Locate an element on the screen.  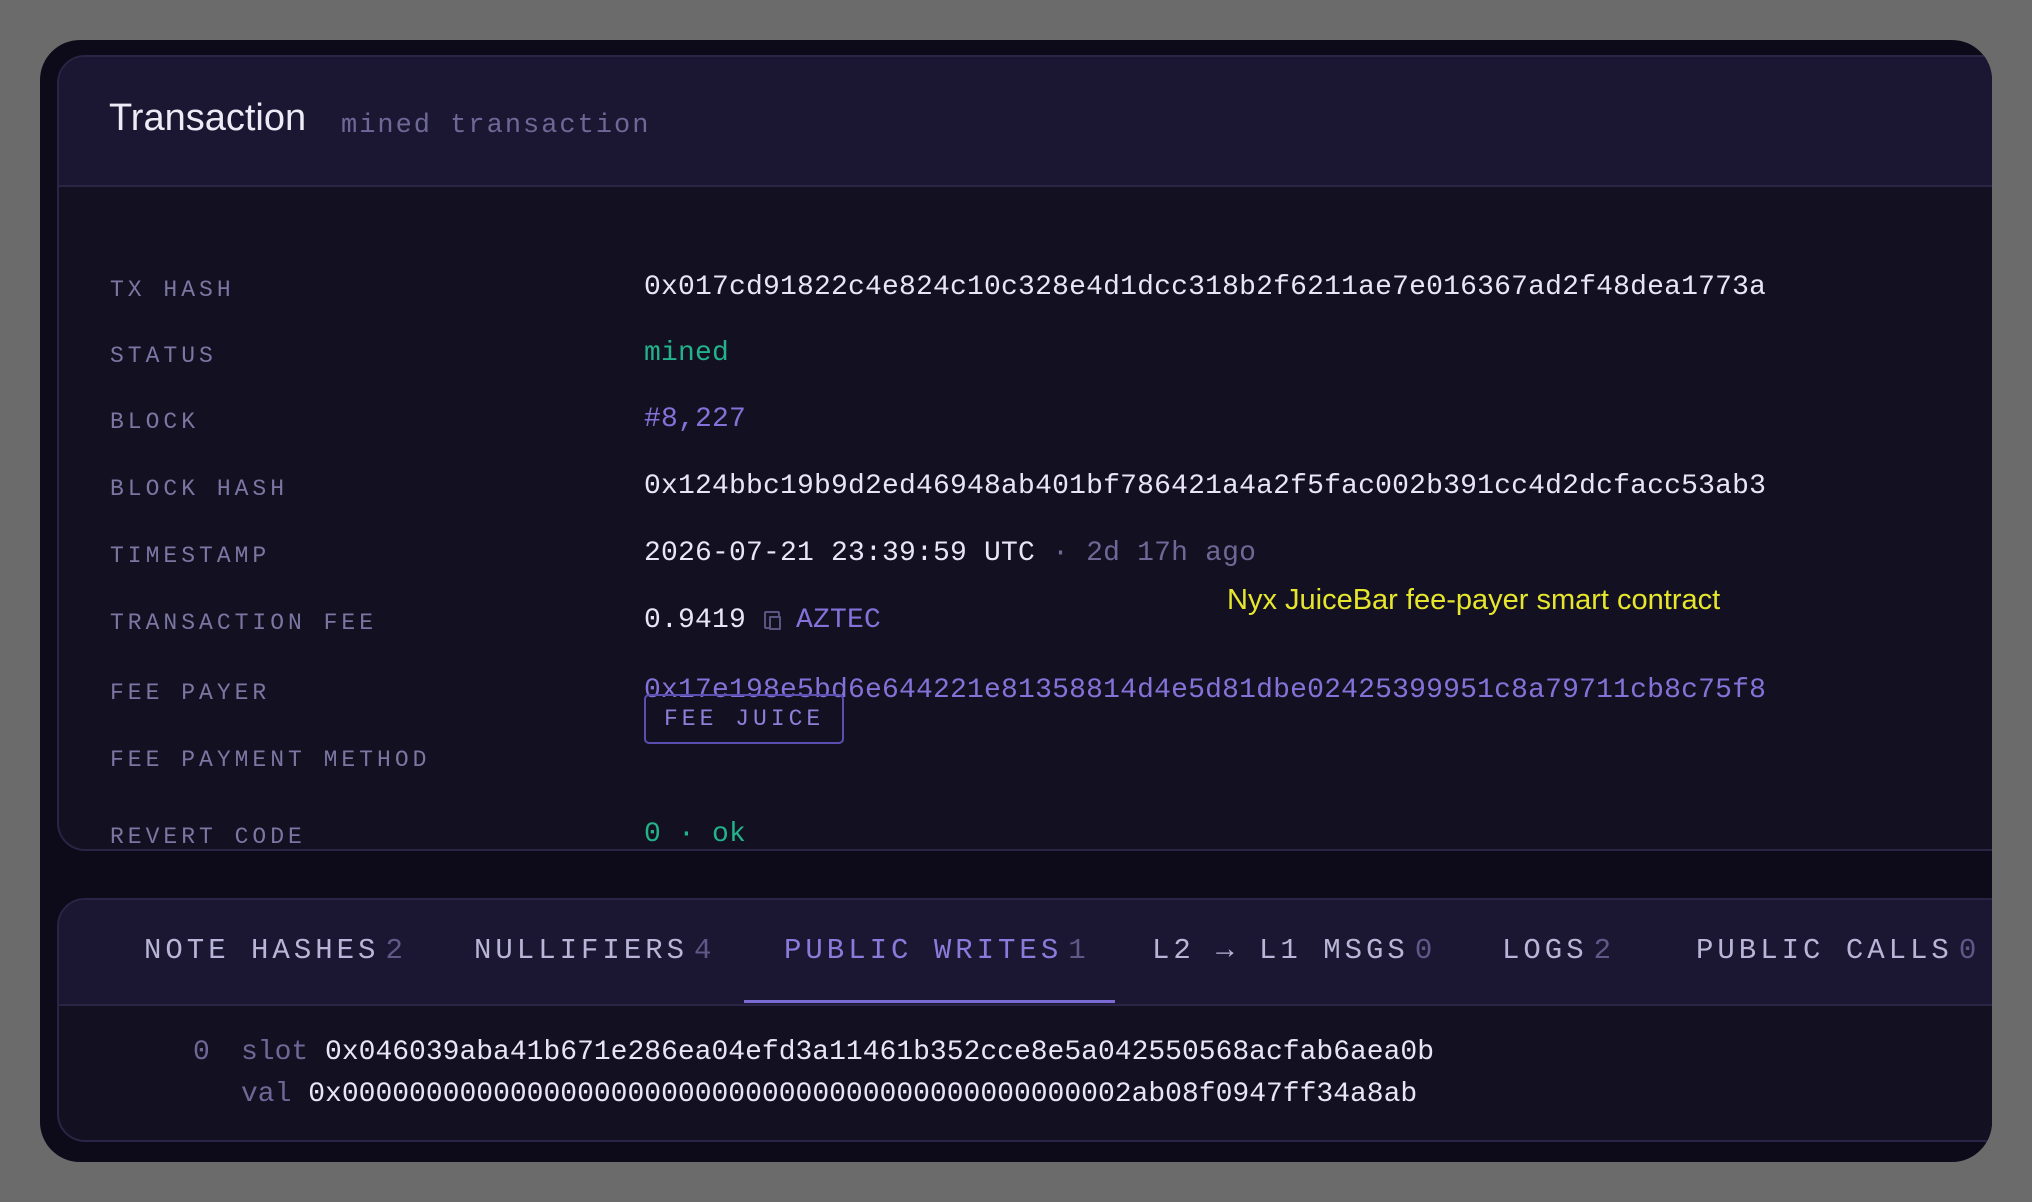
tab-label: NULLIFIERS is located at coordinates (581, 950).